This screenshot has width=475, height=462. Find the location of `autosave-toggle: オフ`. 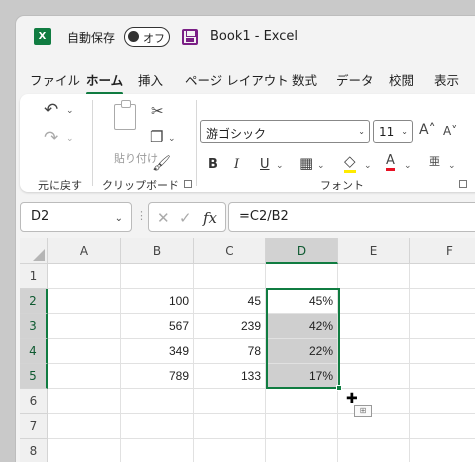

autosave-toggle: オフ is located at coordinates (147, 37).